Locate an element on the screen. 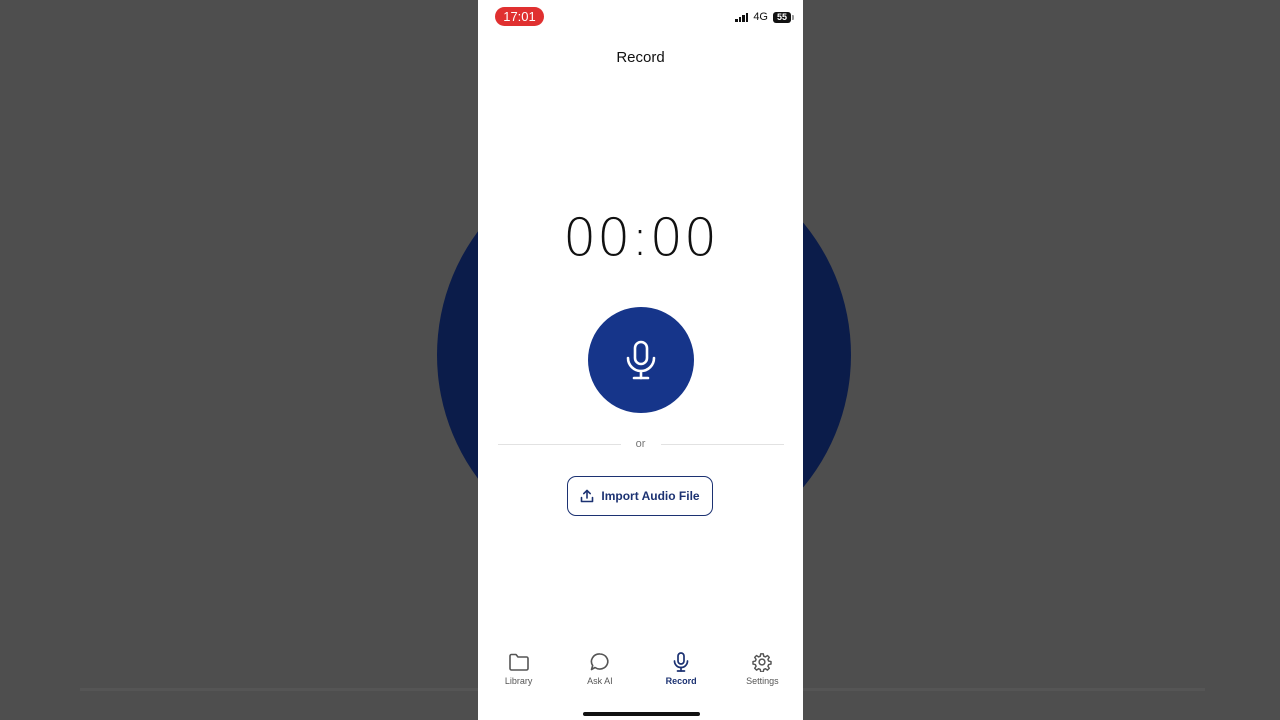  tab-record-label: Record is located at coordinates (681, 681).